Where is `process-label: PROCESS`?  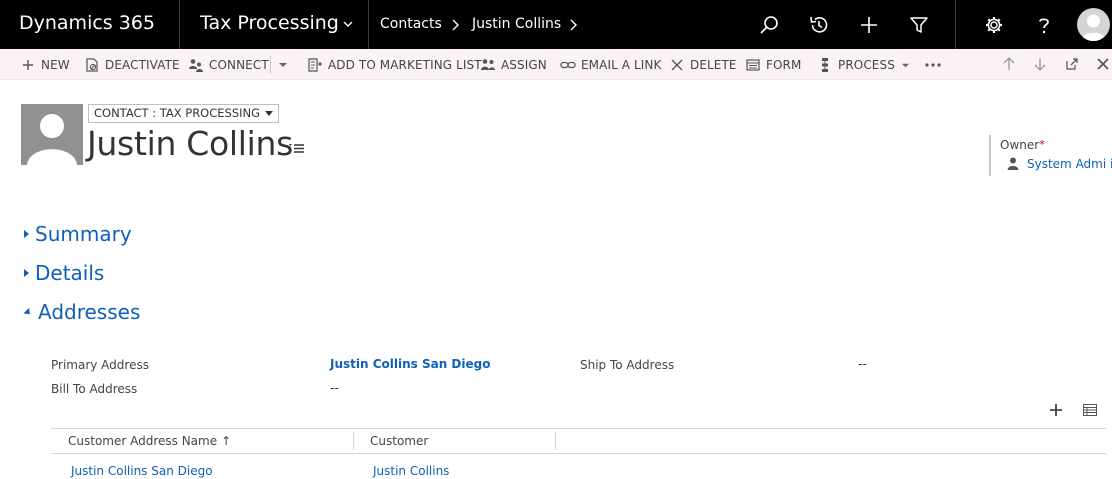 process-label: PROCESS is located at coordinates (866, 65).